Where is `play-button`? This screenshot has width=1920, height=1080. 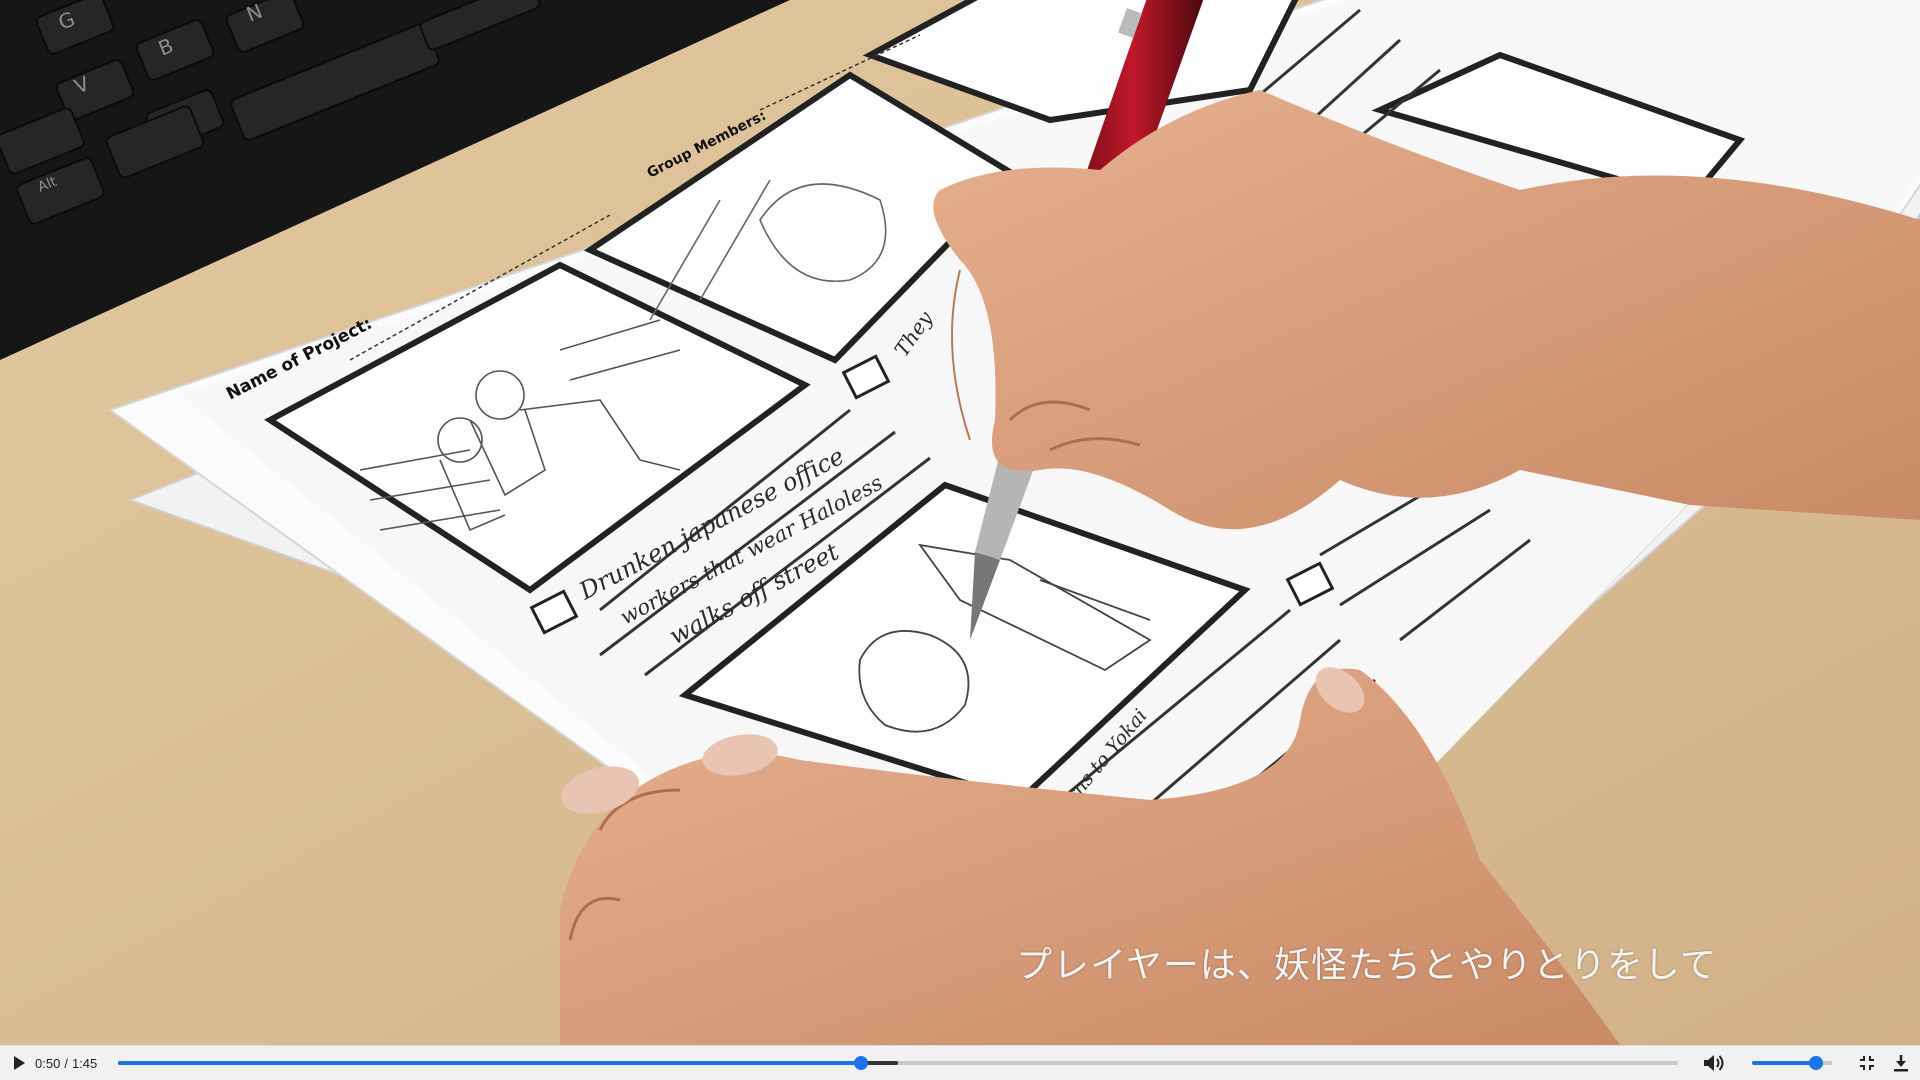 play-button is located at coordinates (19, 1063).